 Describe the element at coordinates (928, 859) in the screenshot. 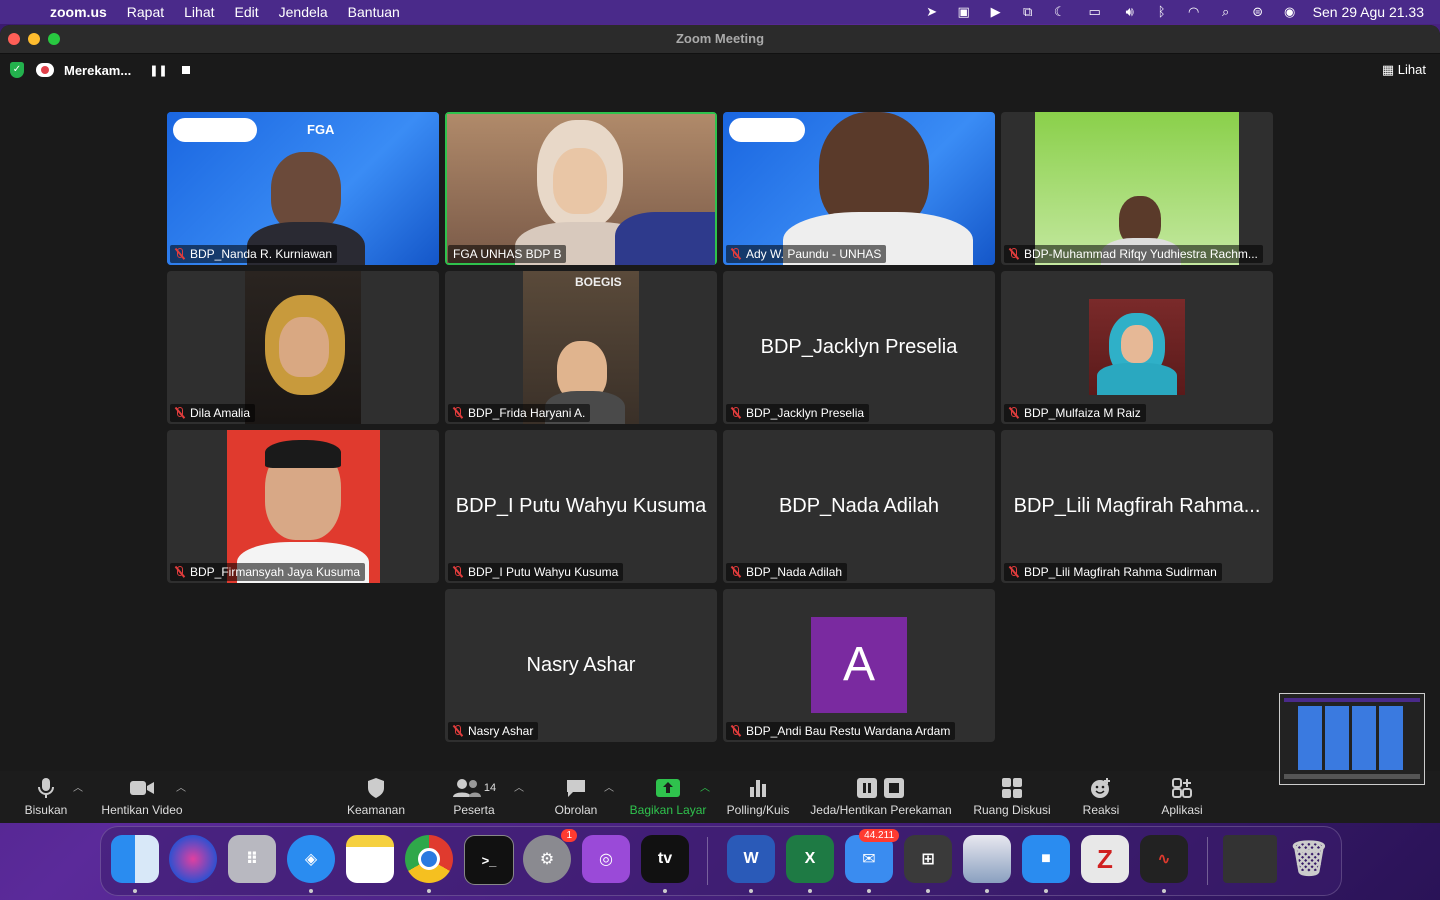

I see `calculator-icon: ⊞` at that location.